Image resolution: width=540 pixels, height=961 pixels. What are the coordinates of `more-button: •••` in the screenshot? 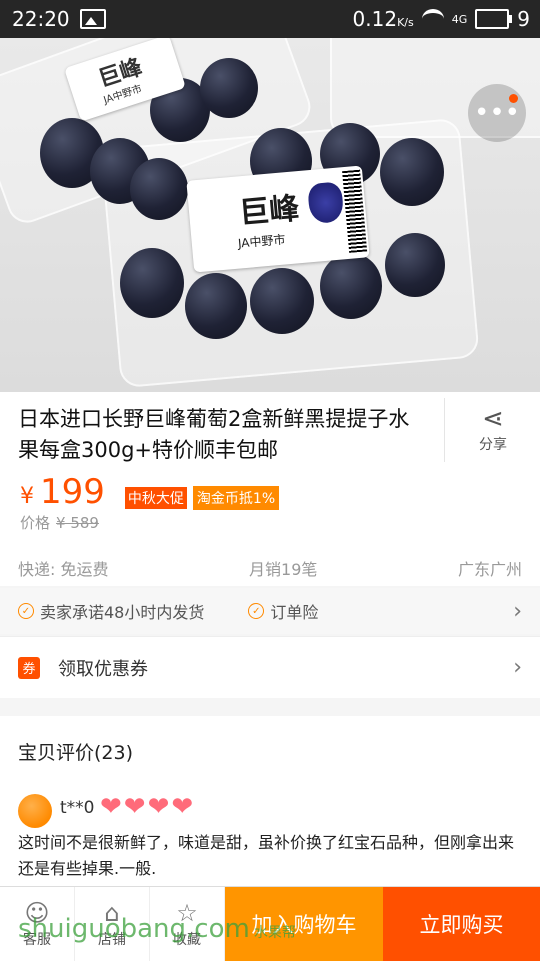 It's located at (497, 113).